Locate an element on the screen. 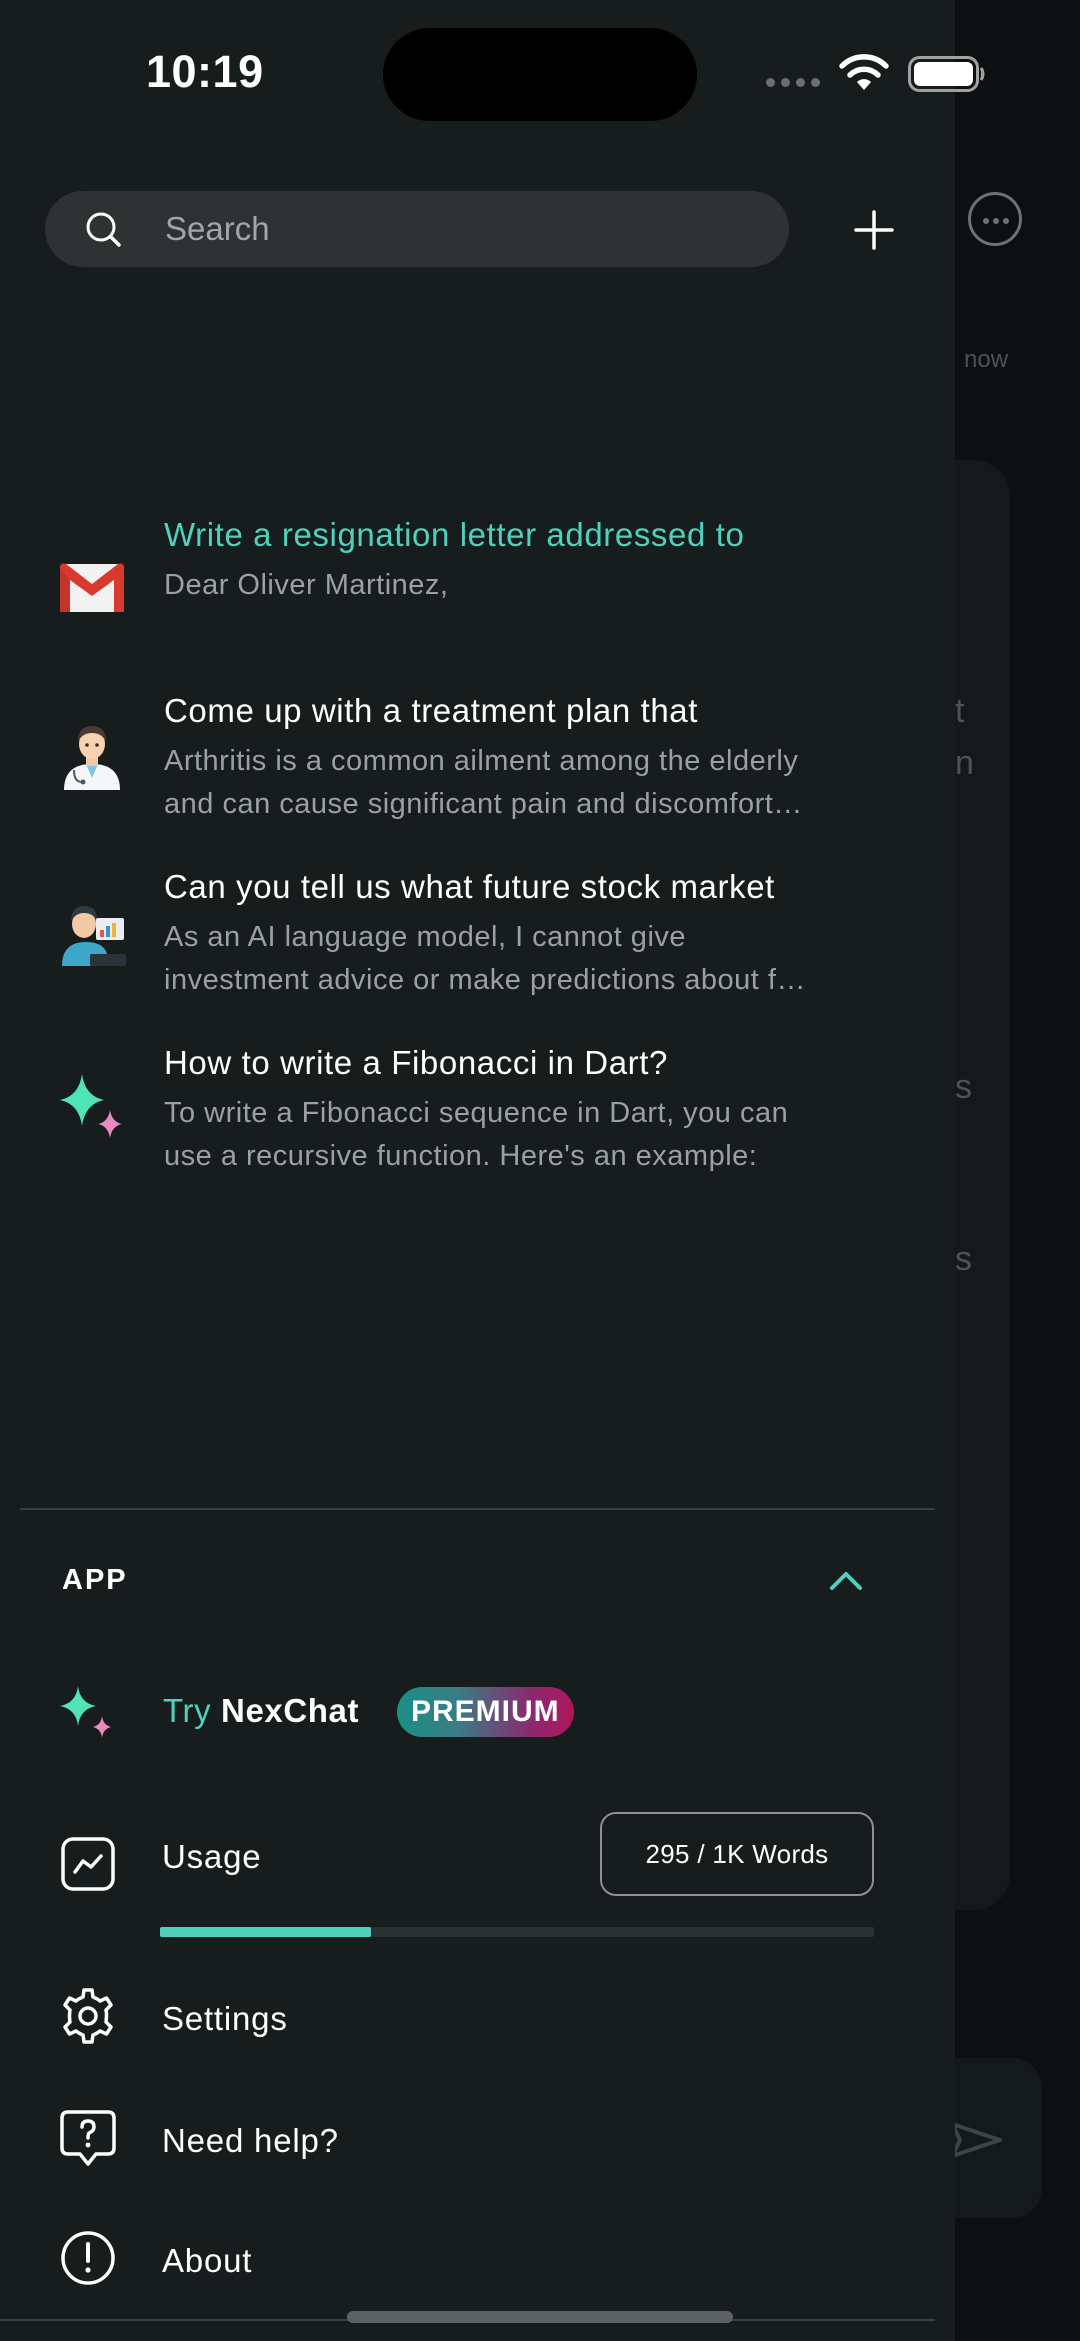  try-premium-item: Try NexChat PREMIUM is located at coordinates (477, 1712).